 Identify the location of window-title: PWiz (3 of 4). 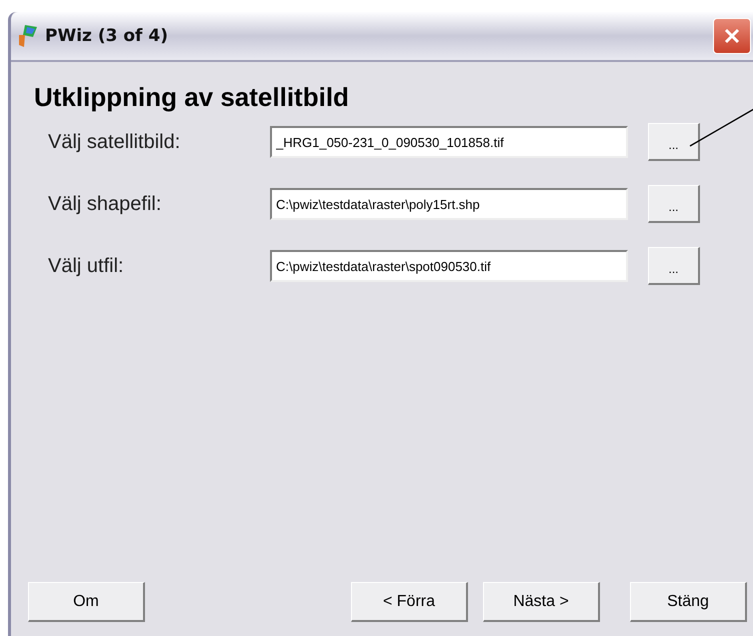
(106, 36).